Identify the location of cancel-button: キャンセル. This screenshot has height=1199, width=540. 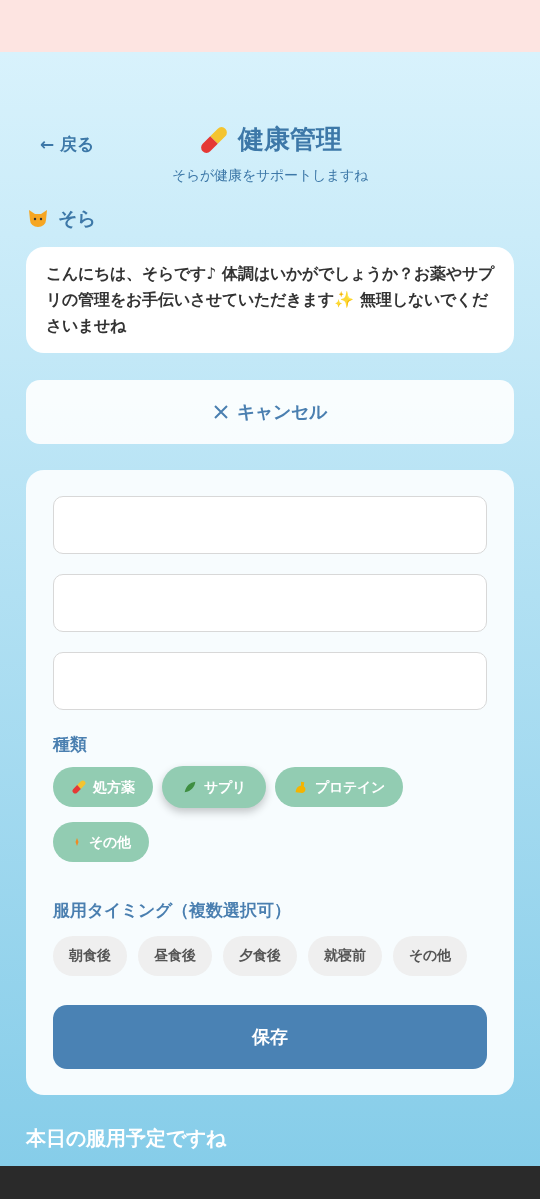
(270, 411).